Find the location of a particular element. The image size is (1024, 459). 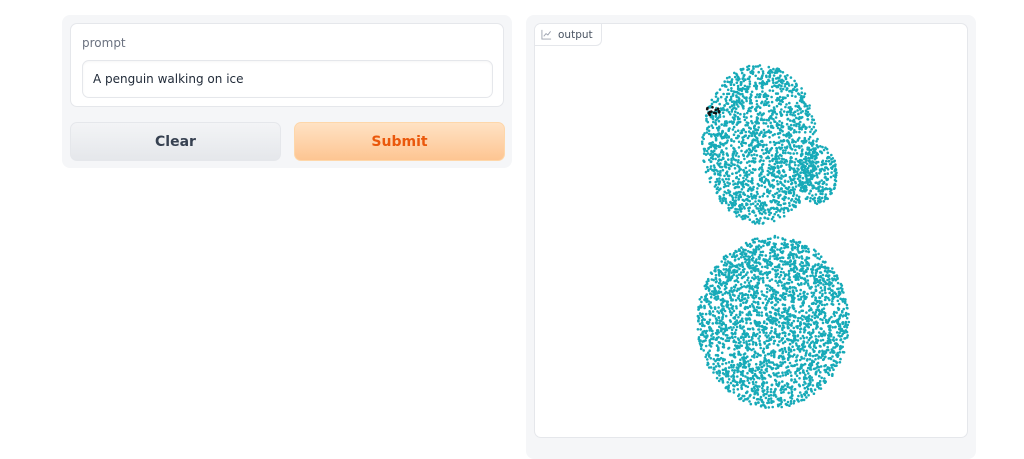

prompt-input is located at coordinates (287, 79).